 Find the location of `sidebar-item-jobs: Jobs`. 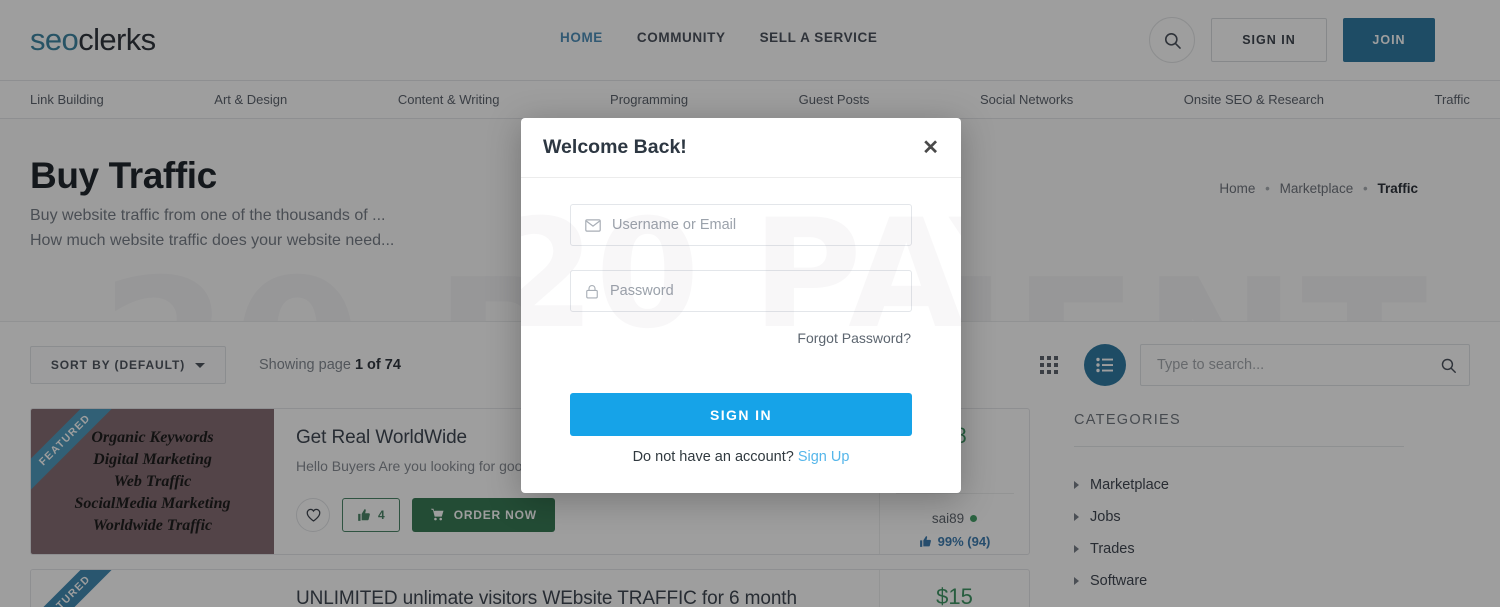

sidebar-item-jobs: Jobs is located at coordinates (1239, 517).